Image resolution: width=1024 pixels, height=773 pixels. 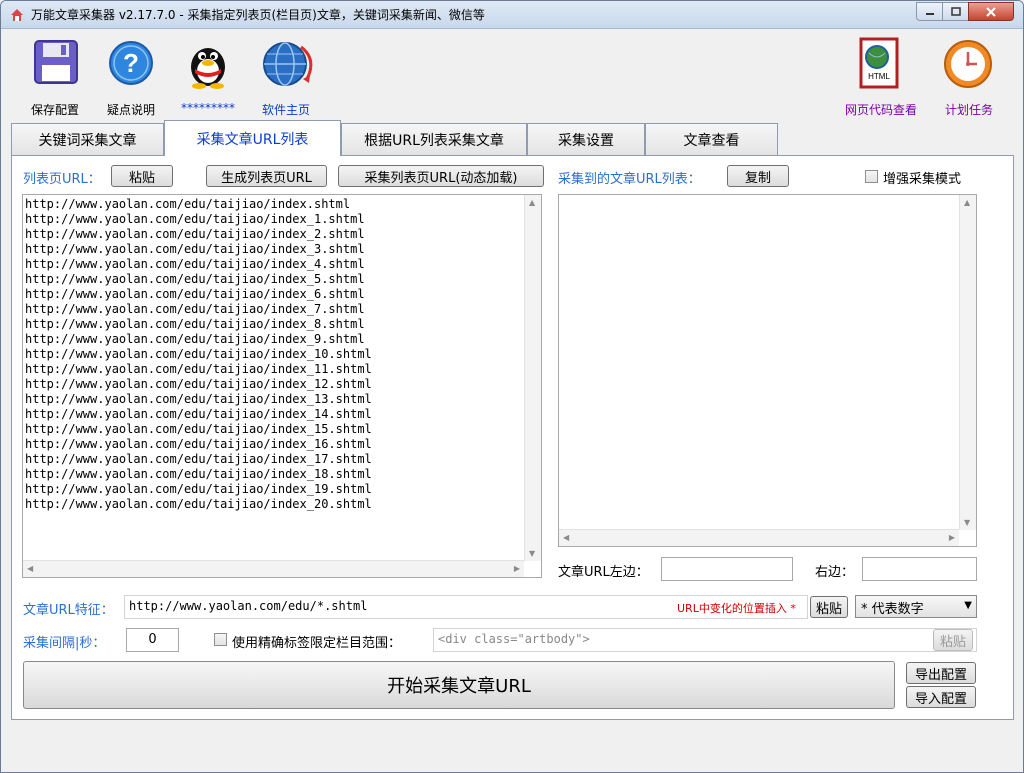 I want to click on schedule-label: 计划任务, so click(x=968, y=110).